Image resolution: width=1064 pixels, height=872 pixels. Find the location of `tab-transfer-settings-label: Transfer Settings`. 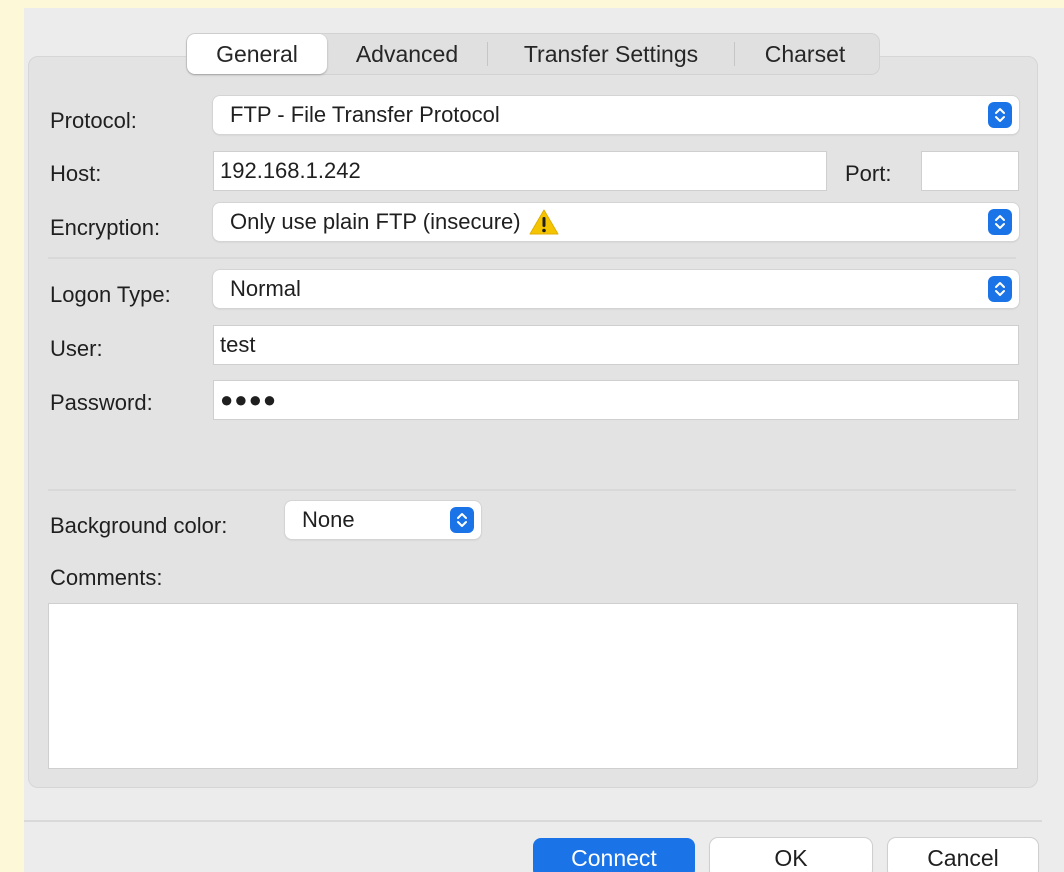

tab-transfer-settings-label: Transfer Settings is located at coordinates (611, 53).